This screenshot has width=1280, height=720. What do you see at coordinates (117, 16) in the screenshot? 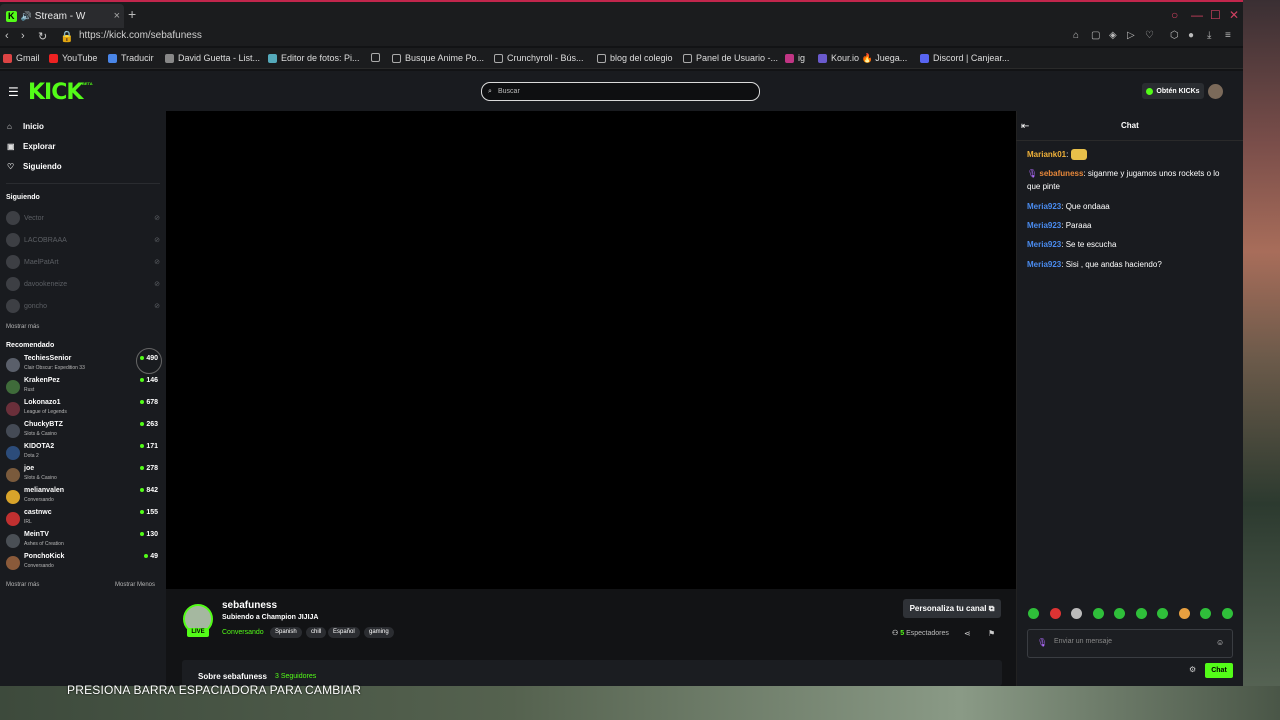
I see `close-tab-icon: ×` at bounding box center [117, 16].